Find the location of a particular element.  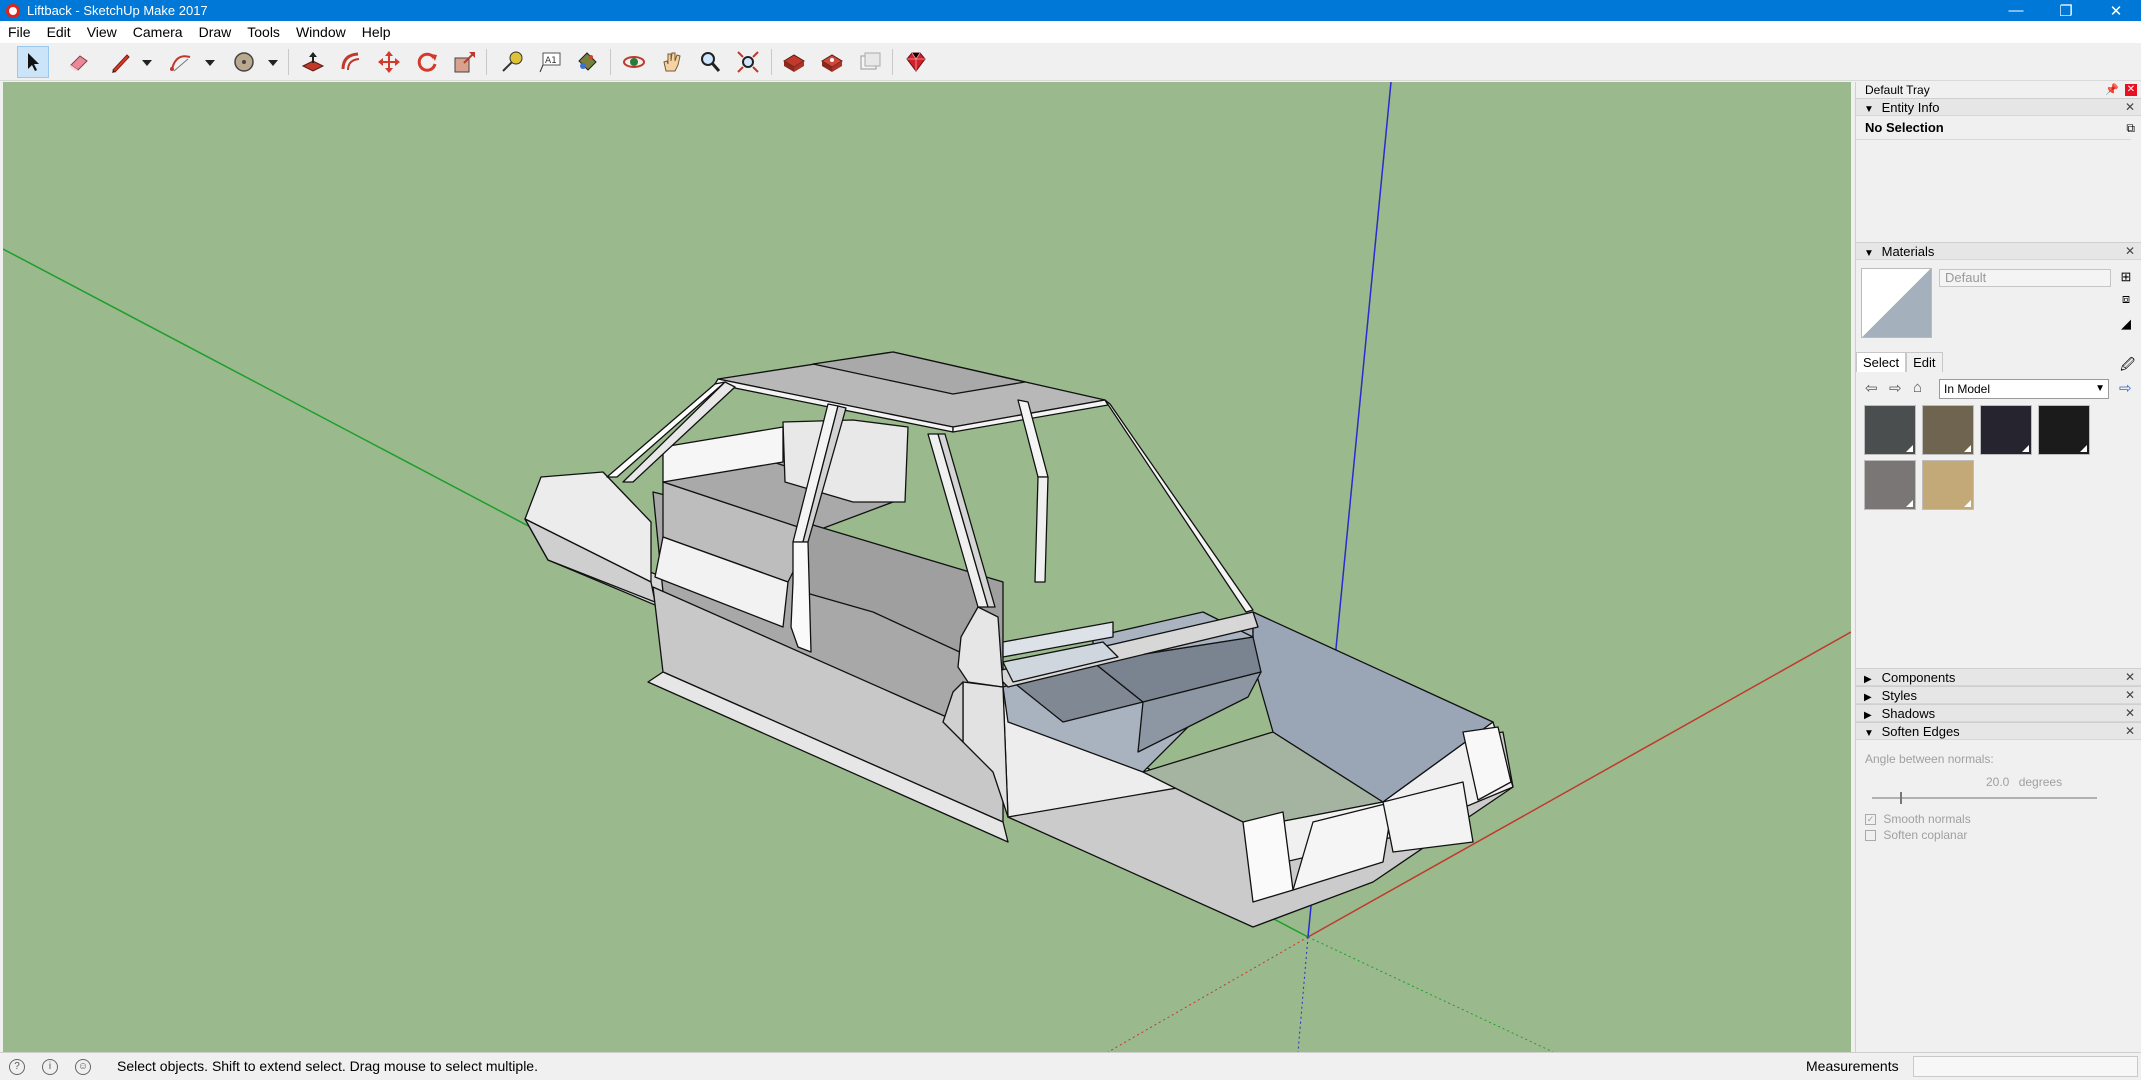

ruby-gem-icon is located at coordinates (916, 62).